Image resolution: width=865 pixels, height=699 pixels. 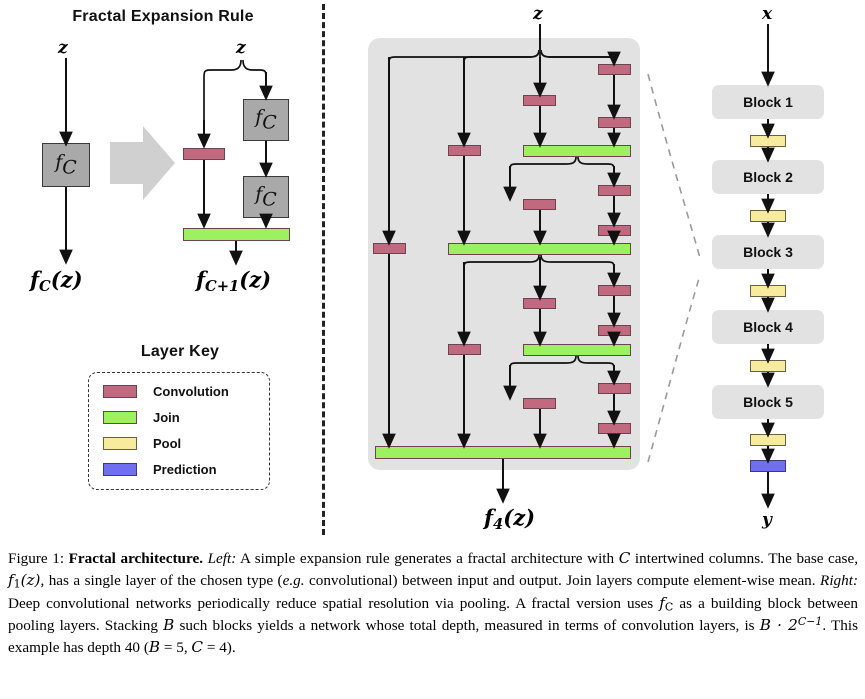 What do you see at coordinates (323, 269) in the screenshot?
I see `panel-divider` at bounding box center [323, 269].